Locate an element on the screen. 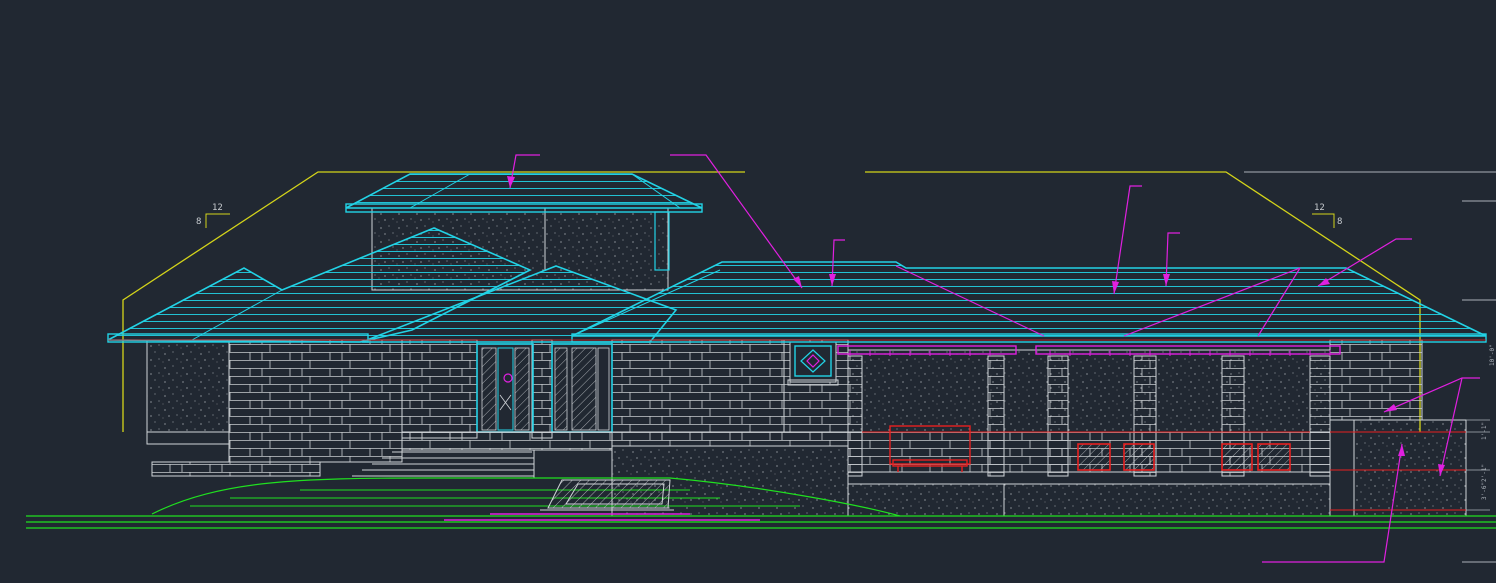 The width and height of the screenshot is (1496, 583). main-roof-right is located at coordinates (1029, 302).